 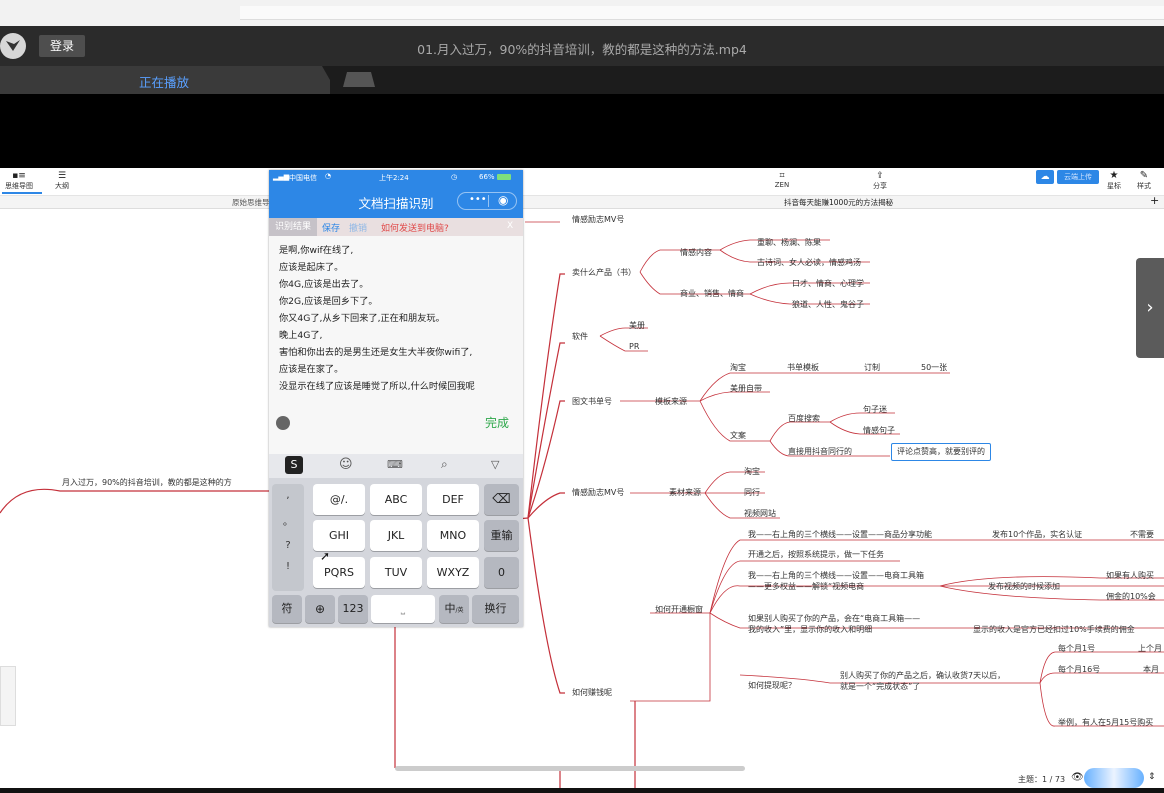 What do you see at coordinates (359, 79) in the screenshot?
I see `tab-add-button` at bounding box center [359, 79].